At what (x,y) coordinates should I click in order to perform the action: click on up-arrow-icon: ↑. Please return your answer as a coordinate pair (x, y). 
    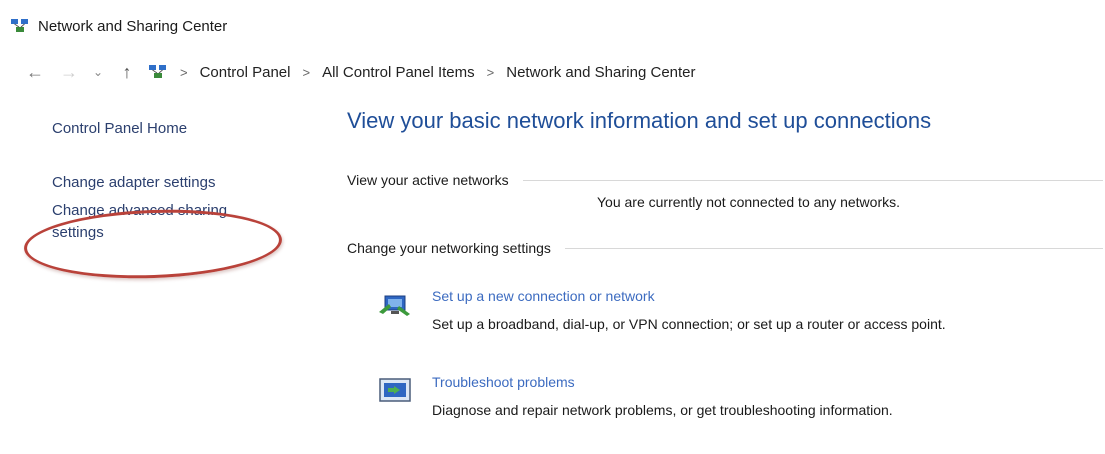
    Looking at the image, I should click on (127, 72).